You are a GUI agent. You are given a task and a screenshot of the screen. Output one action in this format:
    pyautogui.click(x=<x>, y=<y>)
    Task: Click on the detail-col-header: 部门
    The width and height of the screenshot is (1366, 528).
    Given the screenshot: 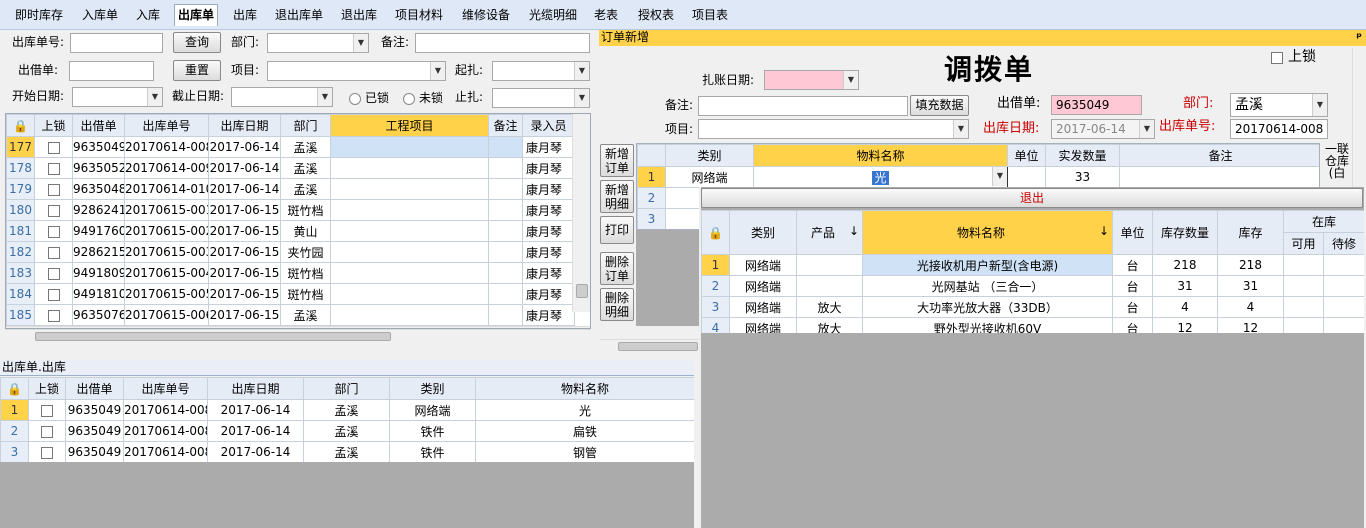 What is the action you would take?
    pyautogui.click(x=346, y=388)
    